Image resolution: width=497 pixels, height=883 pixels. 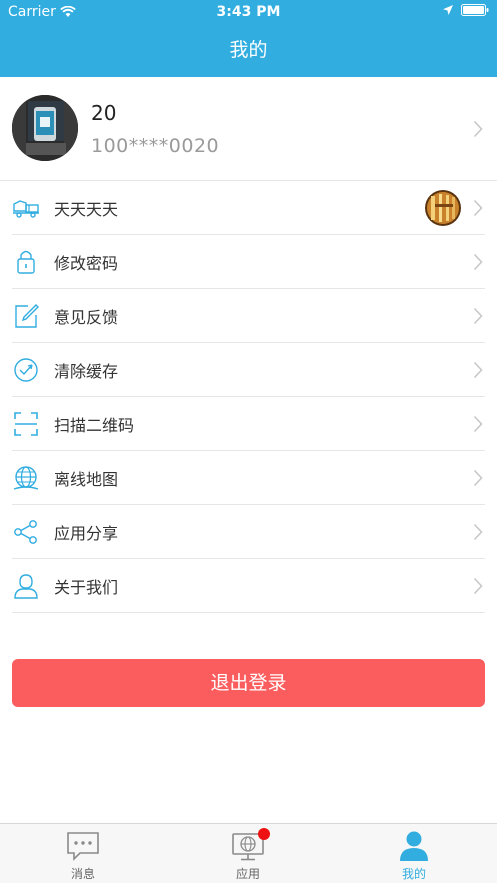 What do you see at coordinates (25, 532) in the screenshot?
I see `share-icon` at bounding box center [25, 532].